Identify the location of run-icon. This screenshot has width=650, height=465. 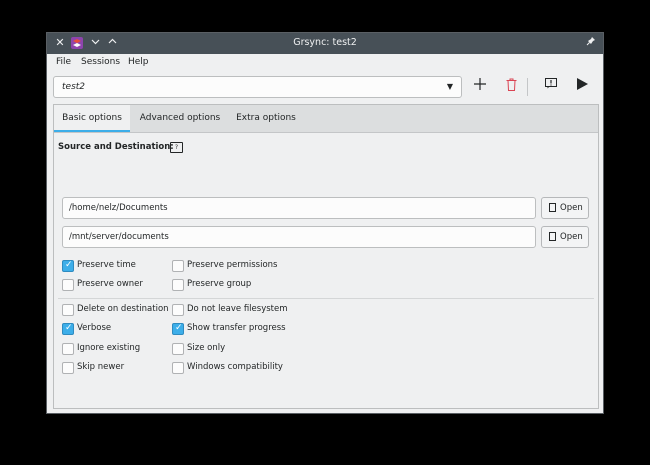
(582, 84).